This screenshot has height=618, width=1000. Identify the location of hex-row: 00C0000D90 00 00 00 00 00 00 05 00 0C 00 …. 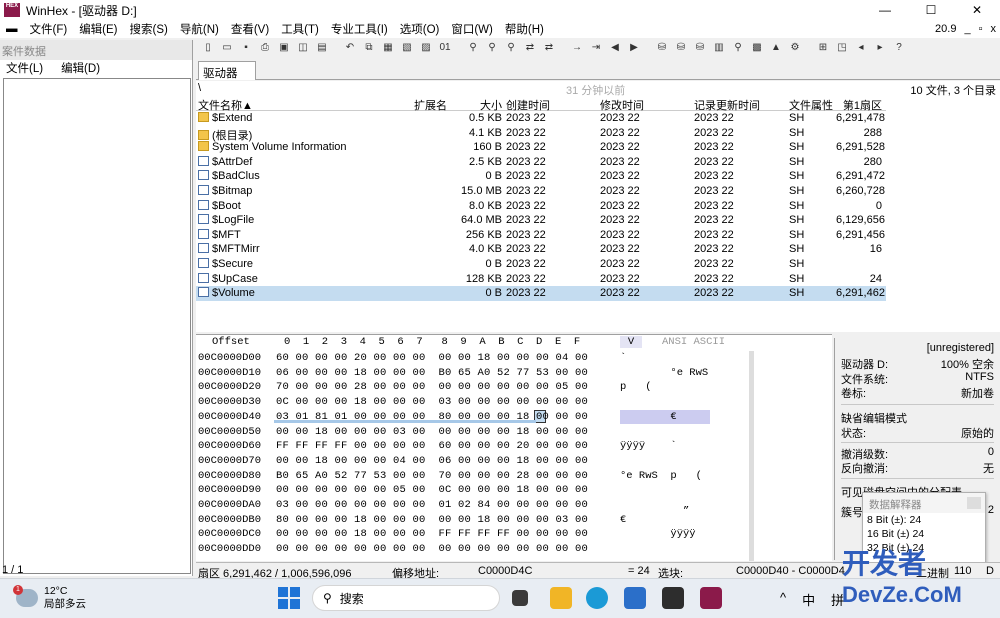
(514, 490).